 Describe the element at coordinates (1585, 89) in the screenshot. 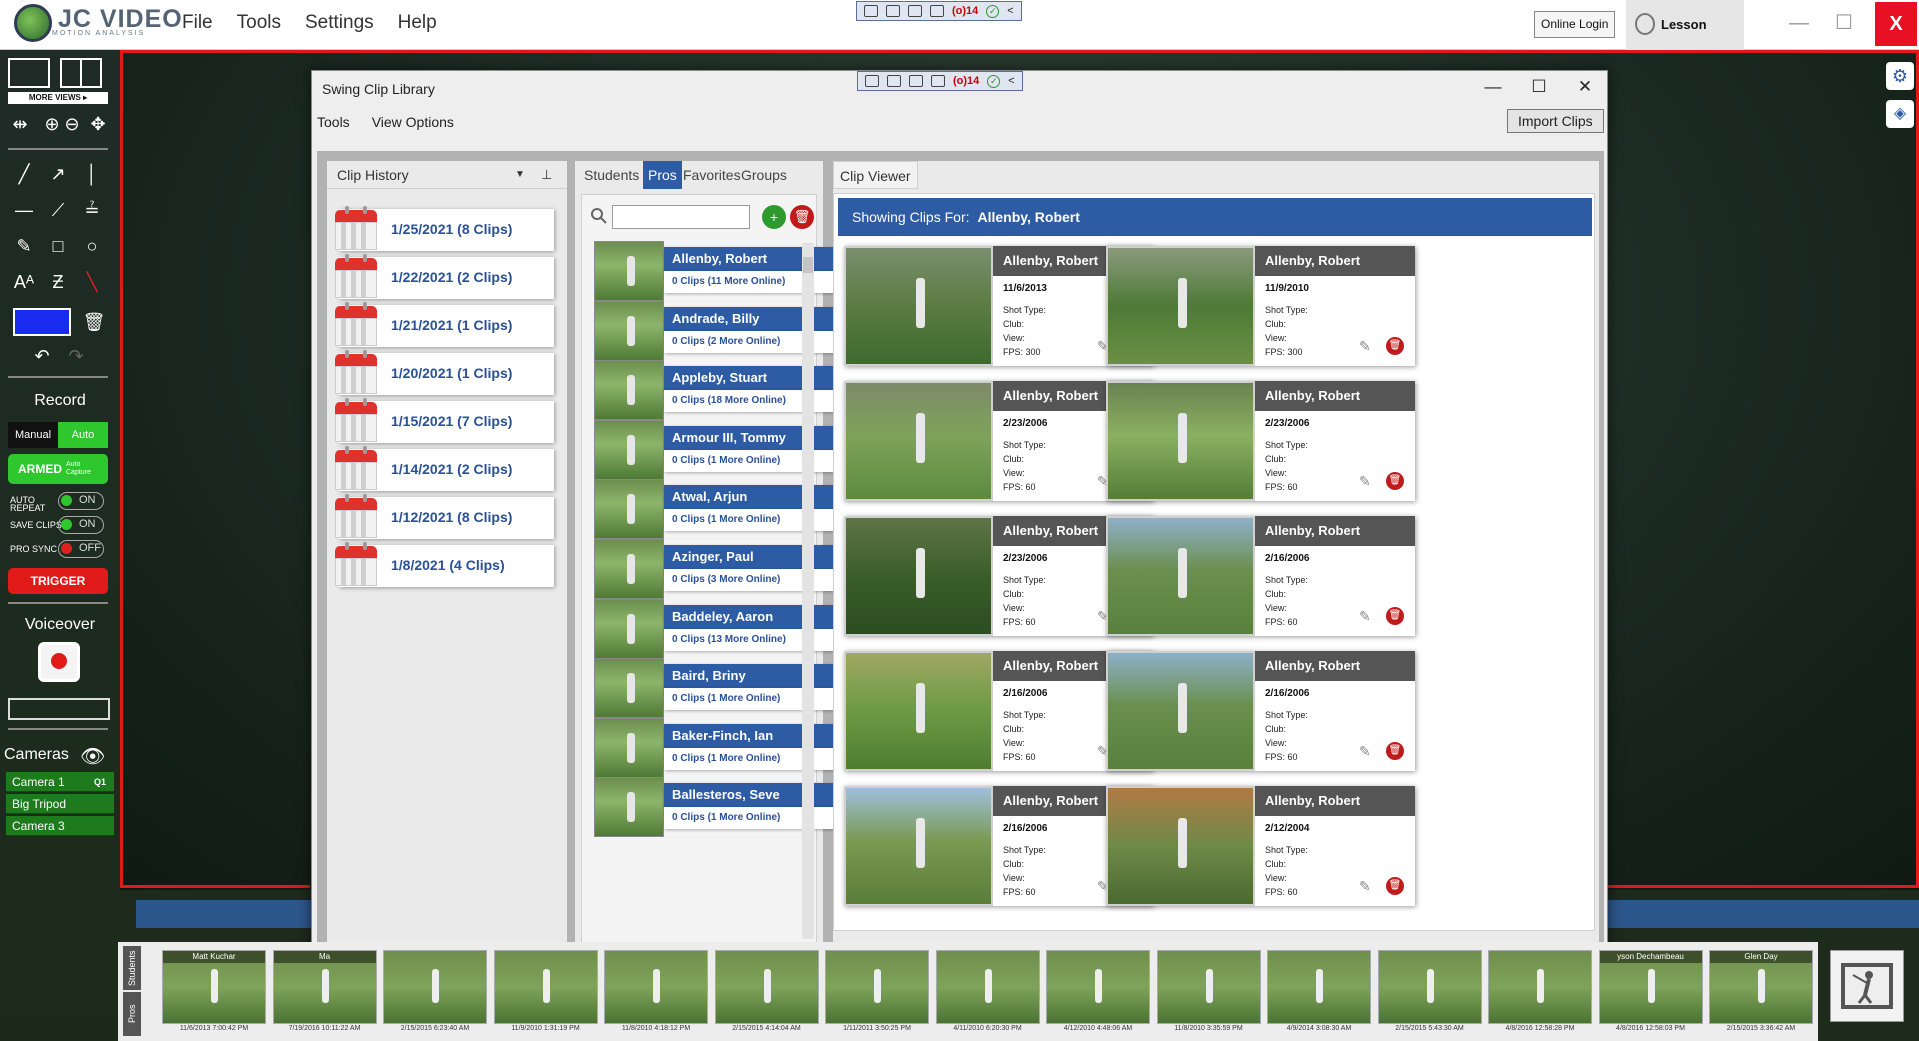

I see `dialog-close-button: ✕` at that location.